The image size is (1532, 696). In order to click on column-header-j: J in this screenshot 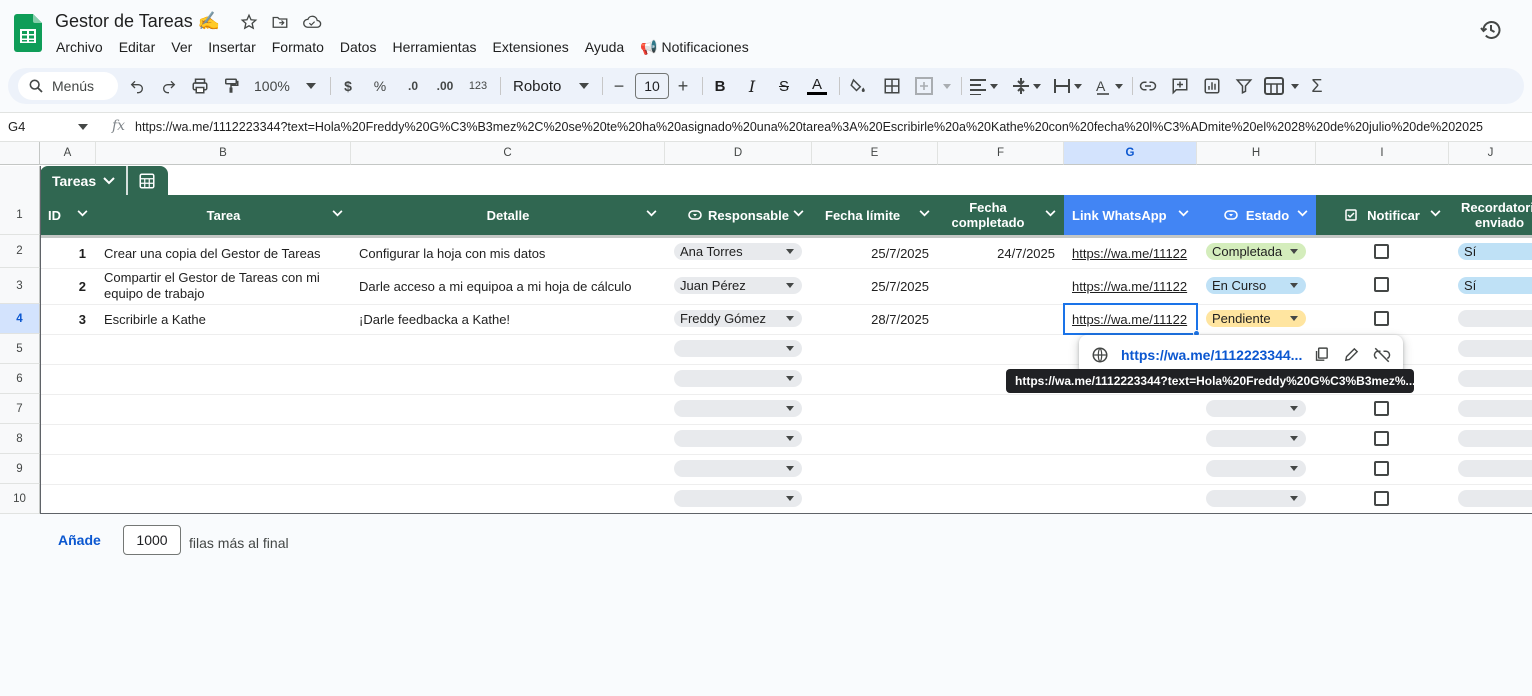, I will do `click(1490, 153)`.